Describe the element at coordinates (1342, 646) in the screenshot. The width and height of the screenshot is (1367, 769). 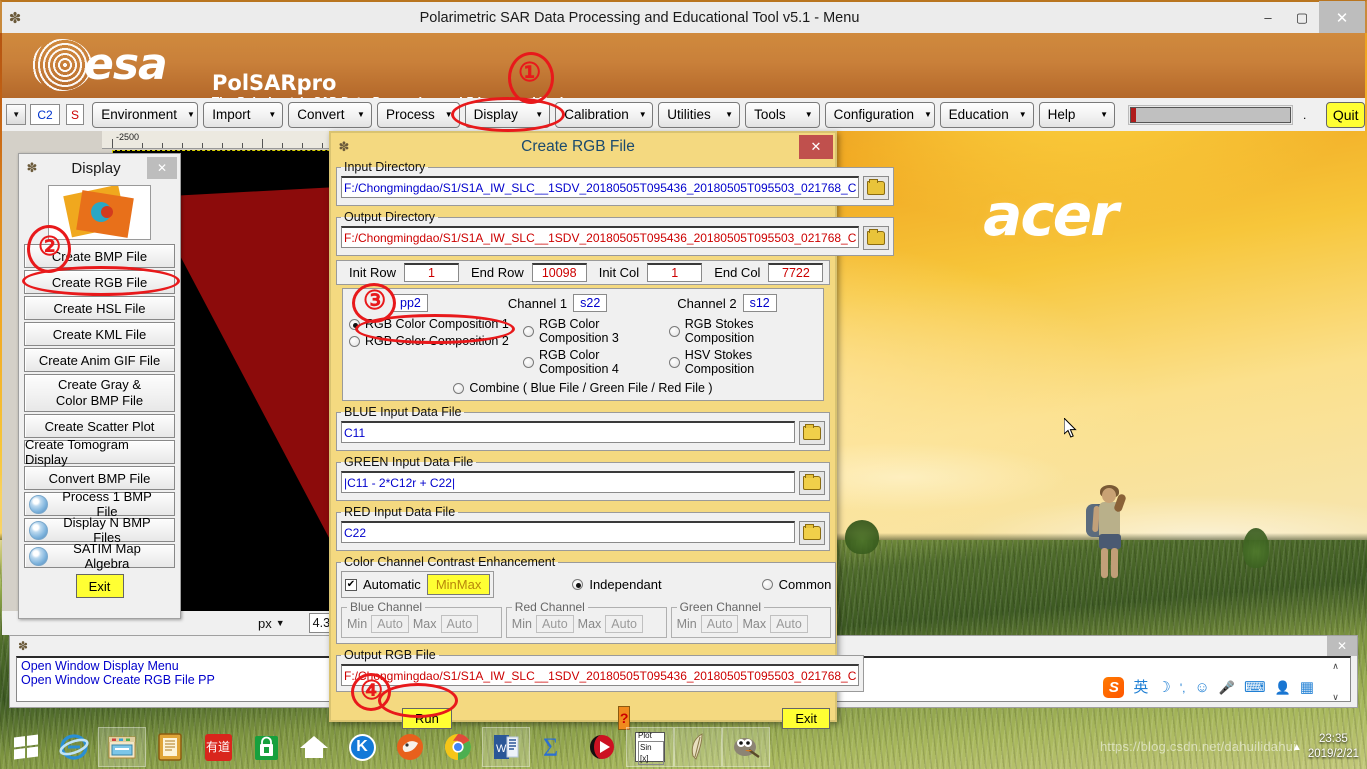
I see `log-window-close-button: ✕` at that location.